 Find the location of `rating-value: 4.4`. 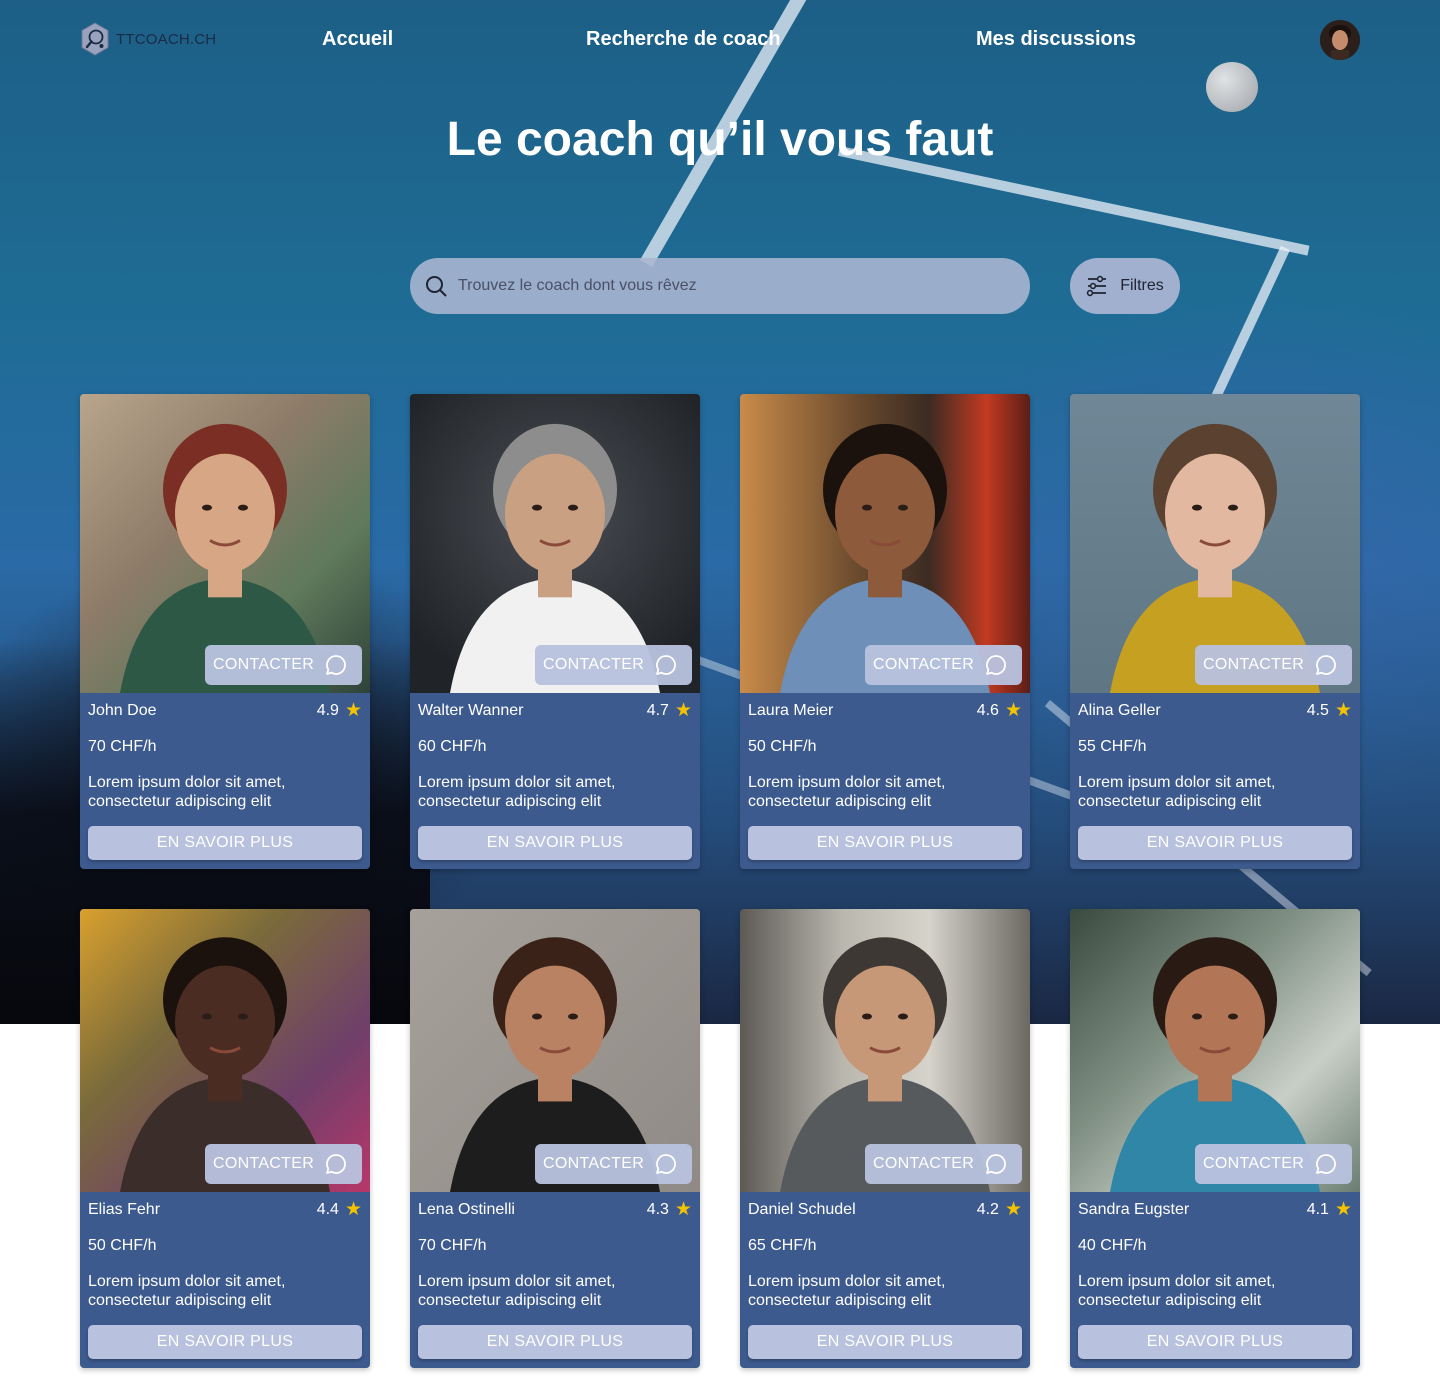

rating-value: 4.4 is located at coordinates (327, 1209).